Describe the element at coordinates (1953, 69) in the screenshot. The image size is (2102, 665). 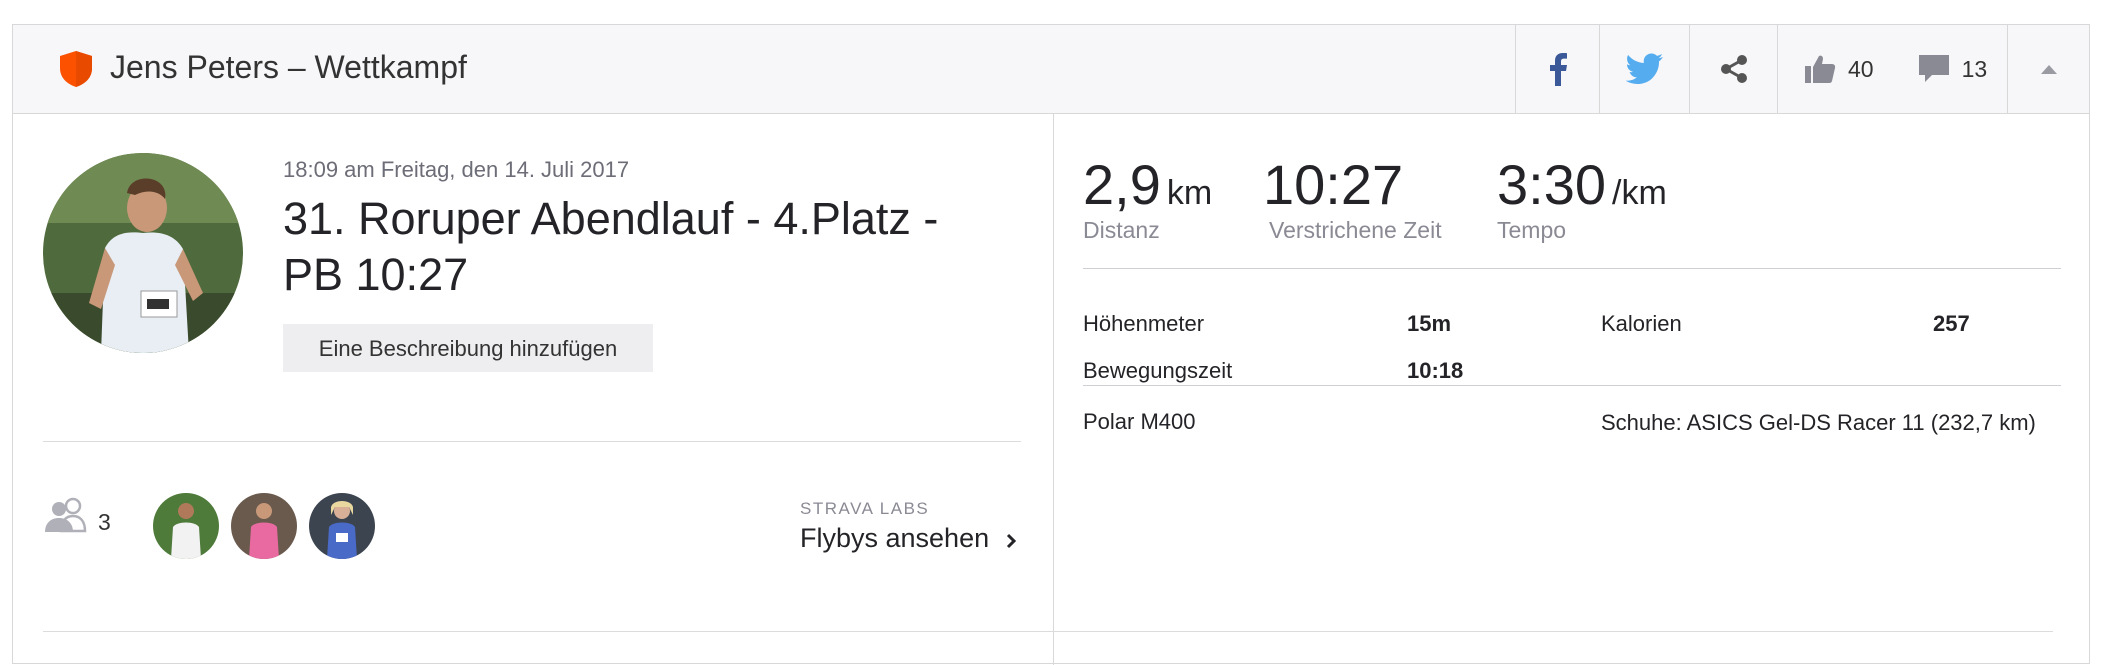
I see `comments-button: 13` at that location.